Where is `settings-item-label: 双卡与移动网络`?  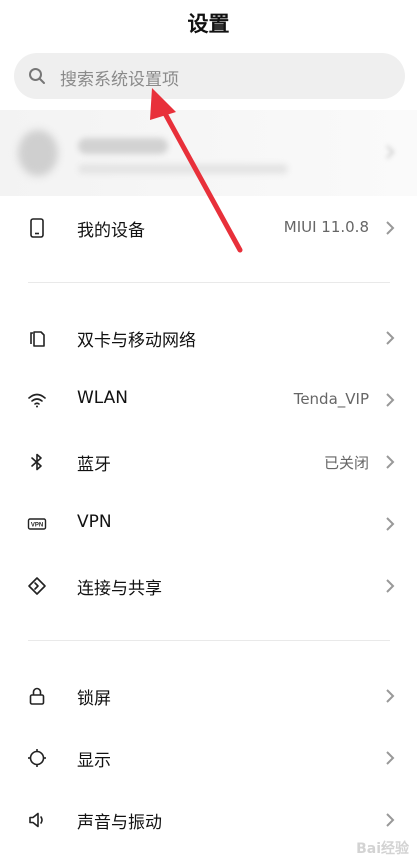 settings-item-label: 双卡与移动网络 is located at coordinates (136, 341).